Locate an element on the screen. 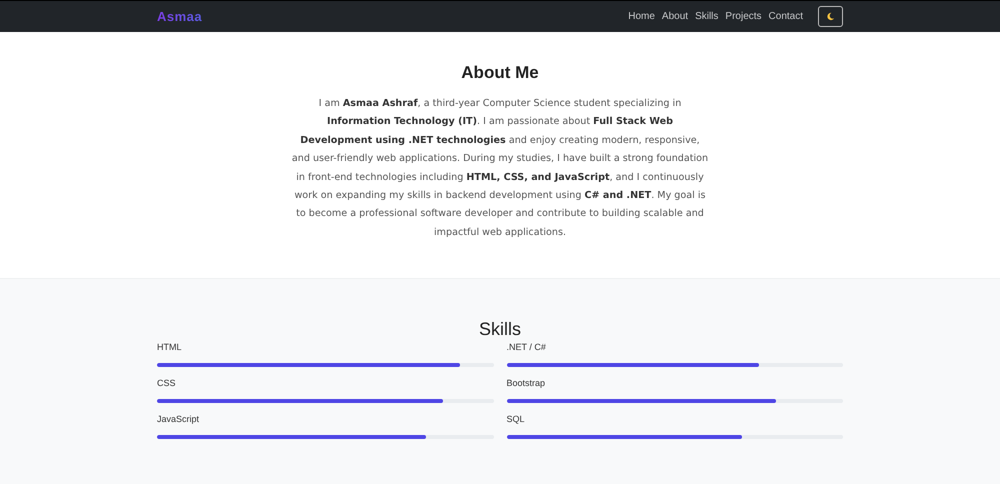 The width and height of the screenshot is (1000, 491). skill-name: HTML is located at coordinates (169, 347).